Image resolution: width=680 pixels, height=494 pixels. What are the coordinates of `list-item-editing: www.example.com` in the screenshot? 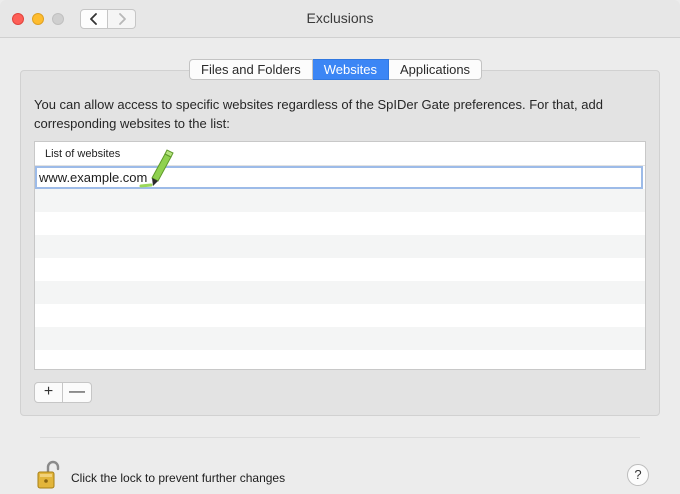 It's located at (340, 177).